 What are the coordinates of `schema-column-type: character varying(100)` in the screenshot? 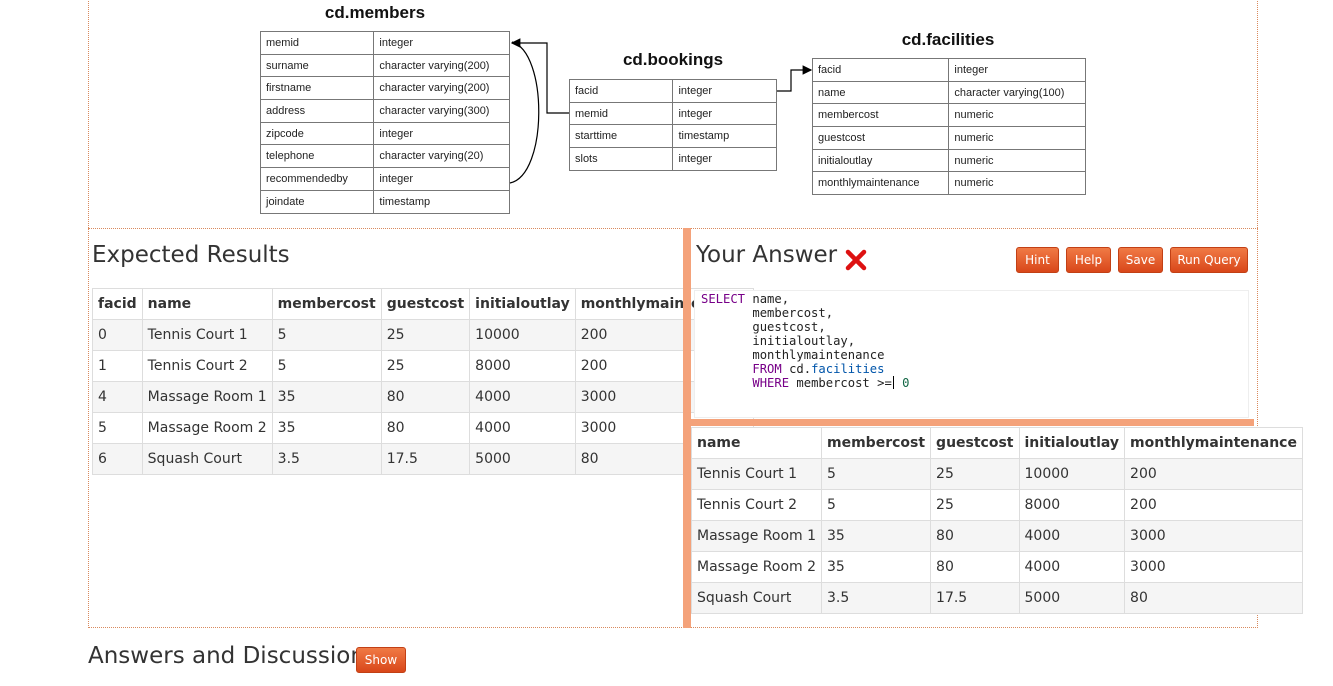 It's located at (1017, 92).